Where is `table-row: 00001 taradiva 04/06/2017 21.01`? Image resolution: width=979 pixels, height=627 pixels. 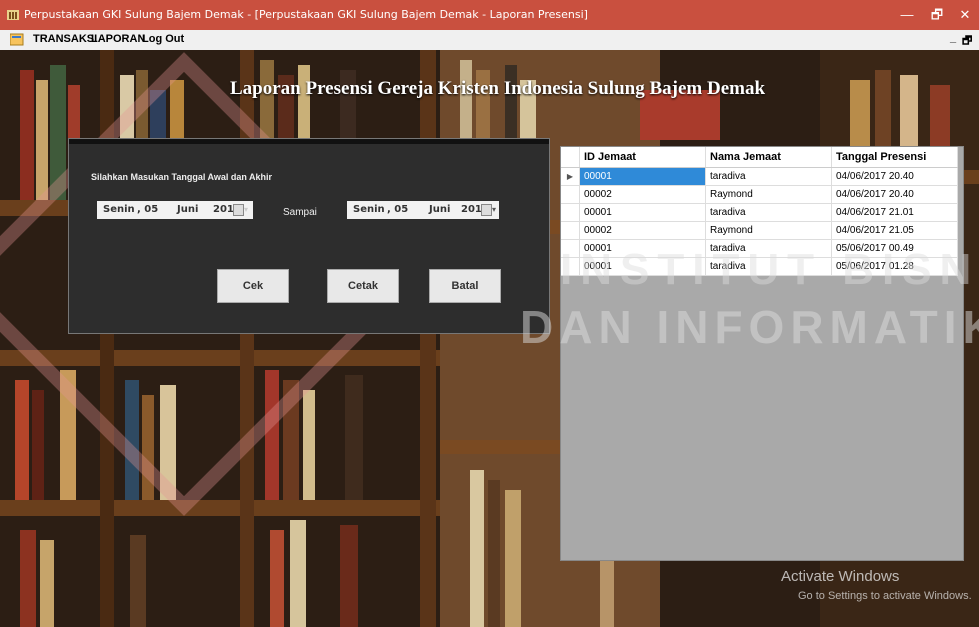
table-row: 00001 taradiva 04/06/2017 21.01 is located at coordinates (759, 212).